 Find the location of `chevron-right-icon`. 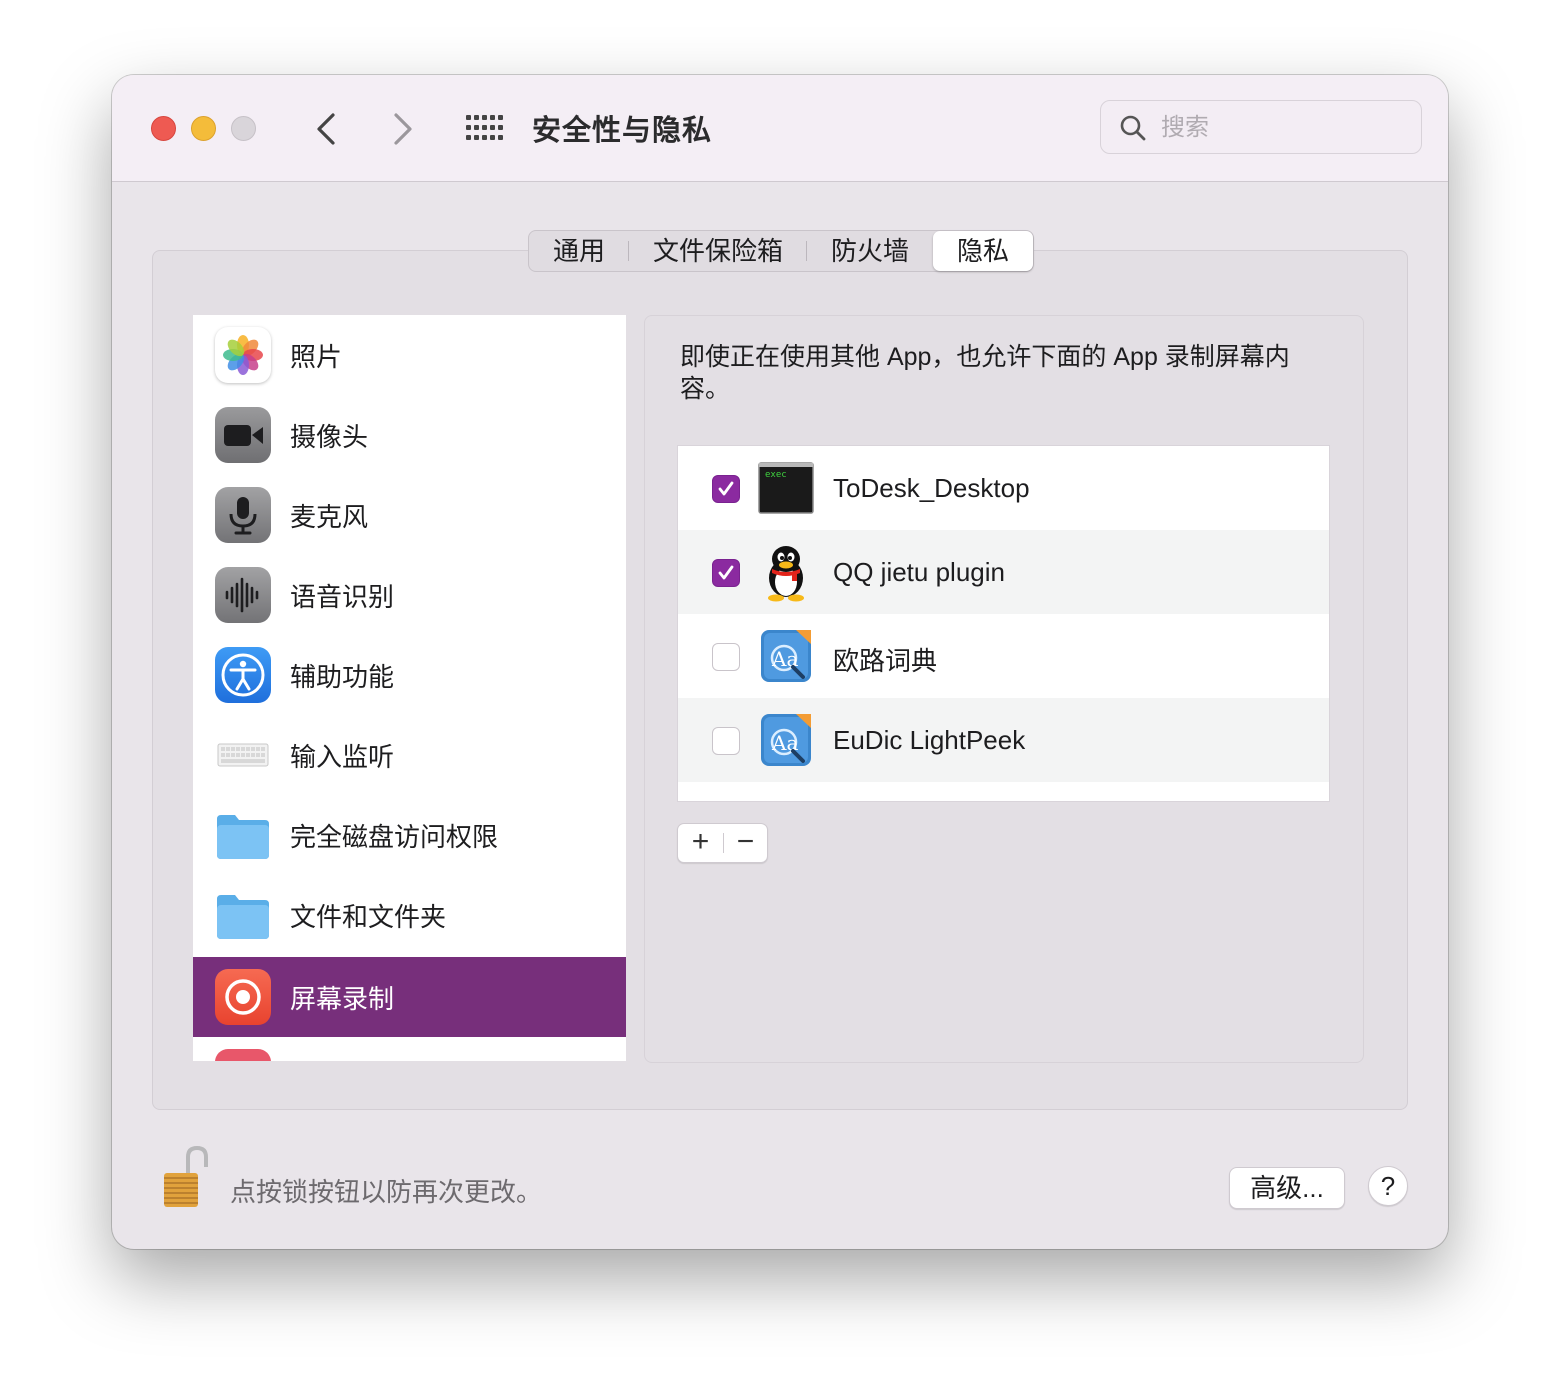

chevron-right-icon is located at coordinates (403, 129).